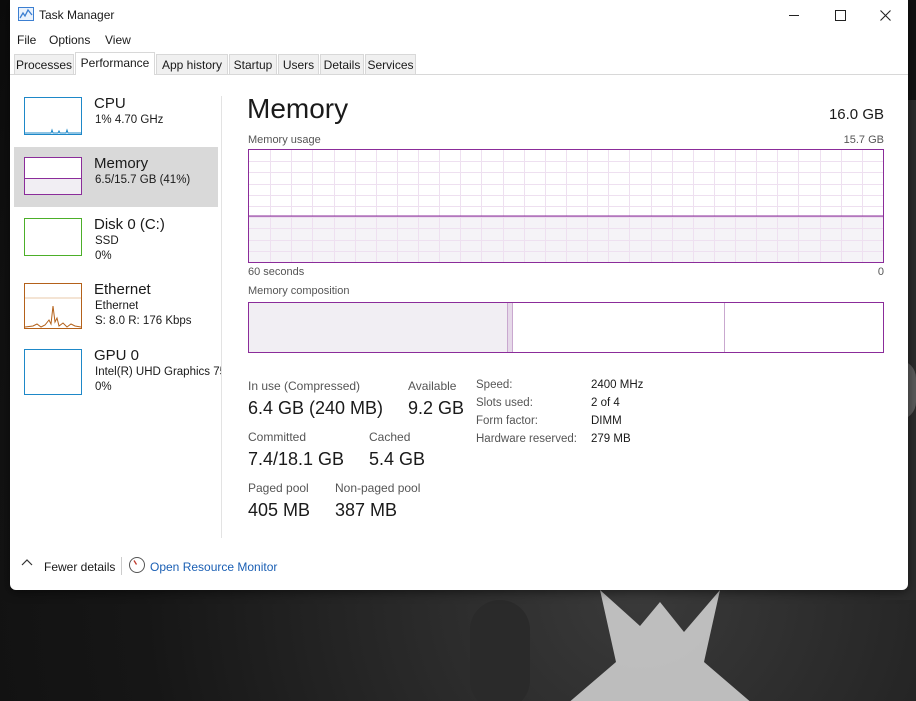 Image resolution: width=916 pixels, height=701 pixels. I want to click on sidebar-item-ethernet: Ethernet Ethernet S: 8.0 R: 176 Kbps, so click(116, 305).